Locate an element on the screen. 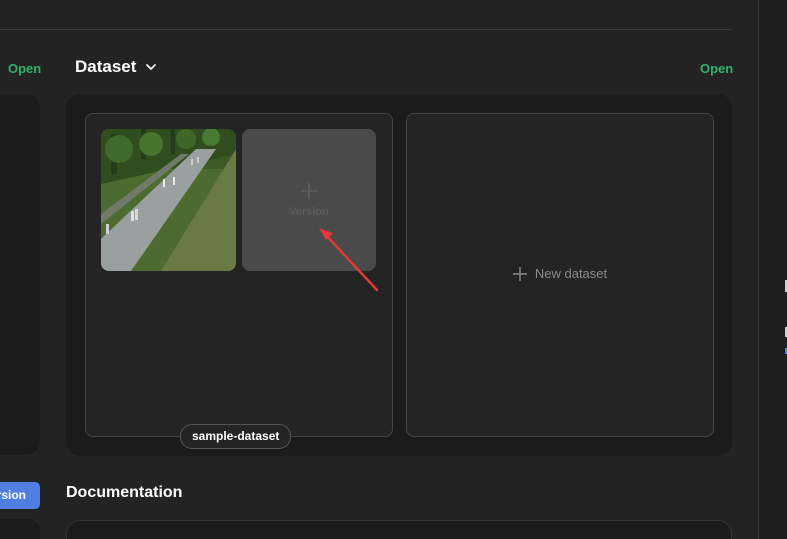  left-version-button-label: rsion is located at coordinates (13, 495).